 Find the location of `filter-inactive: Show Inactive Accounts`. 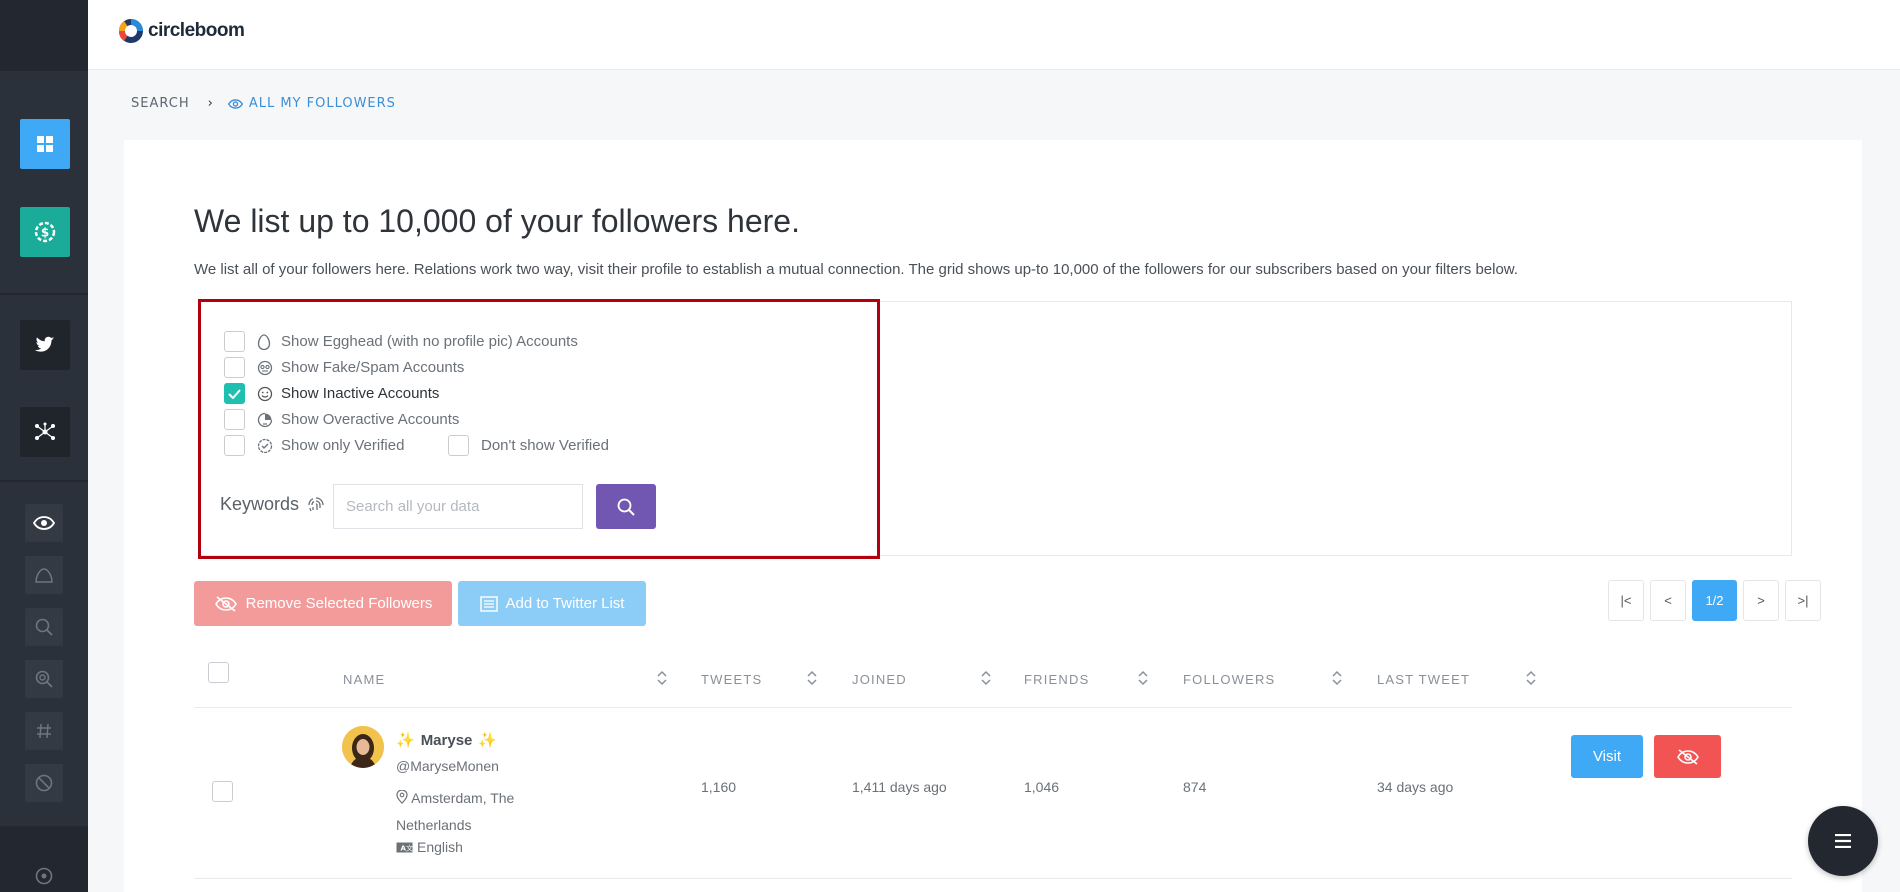

filter-inactive: Show Inactive Accounts is located at coordinates (331, 393).